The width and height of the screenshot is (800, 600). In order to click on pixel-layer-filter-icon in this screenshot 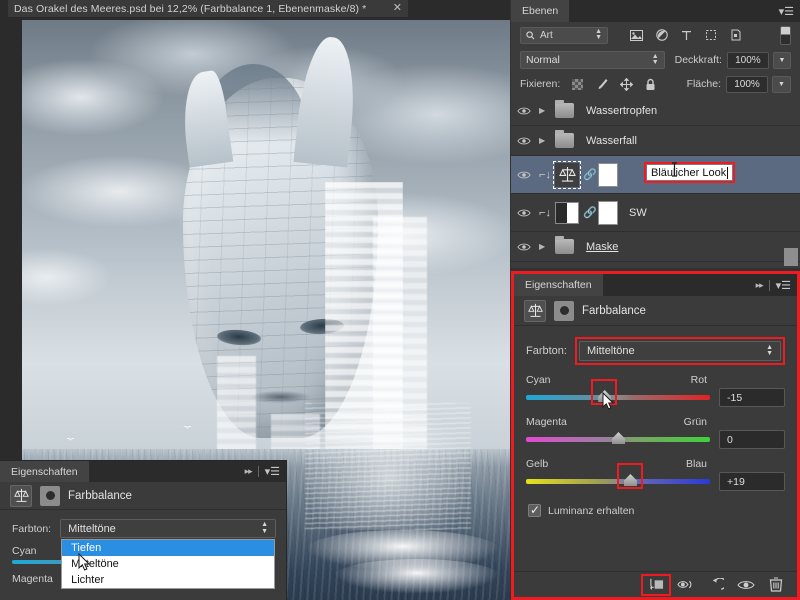, I will do `click(636, 35)`.